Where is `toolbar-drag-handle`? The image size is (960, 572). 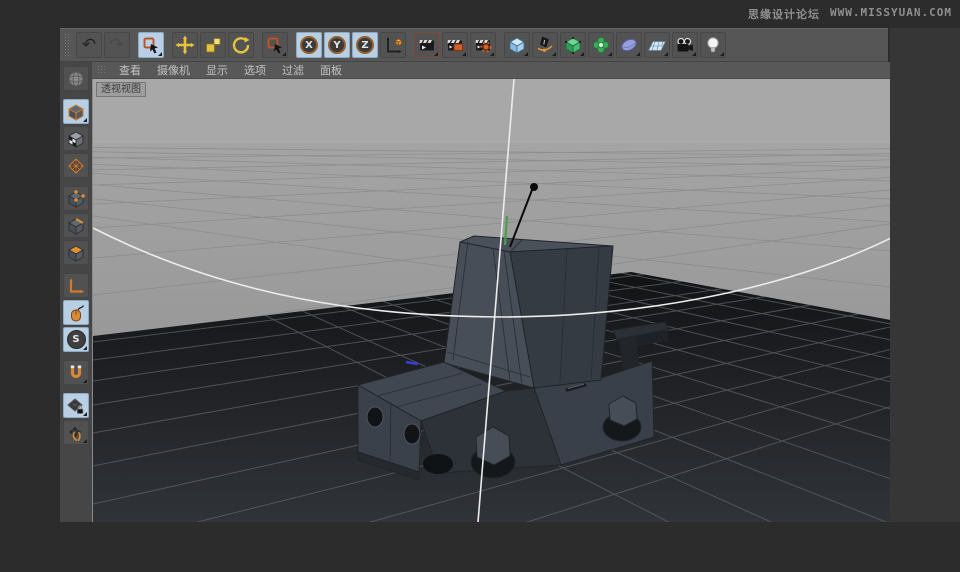
toolbar-drag-handle is located at coordinates (67, 45).